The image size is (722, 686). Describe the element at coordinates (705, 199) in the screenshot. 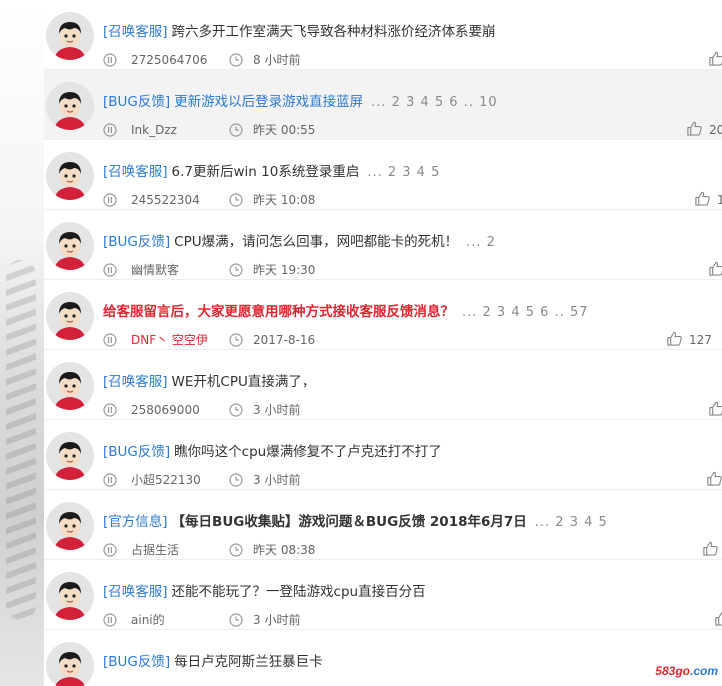

I see `like-button: 1` at that location.